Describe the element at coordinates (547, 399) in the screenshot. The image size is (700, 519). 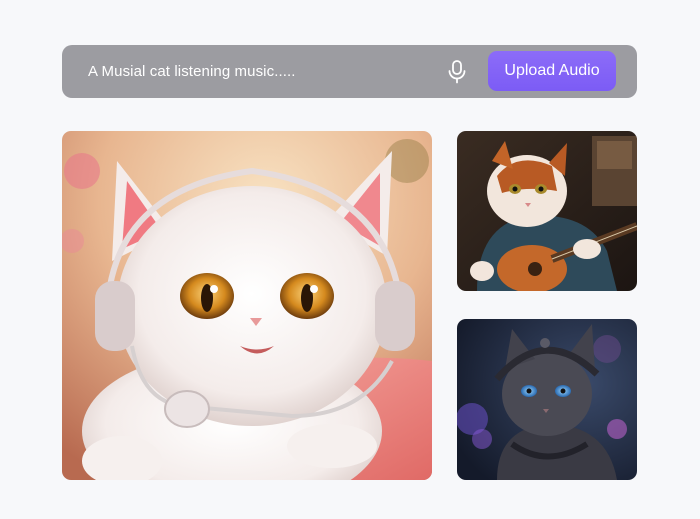
I see `dark-cat-headphones-image` at that location.